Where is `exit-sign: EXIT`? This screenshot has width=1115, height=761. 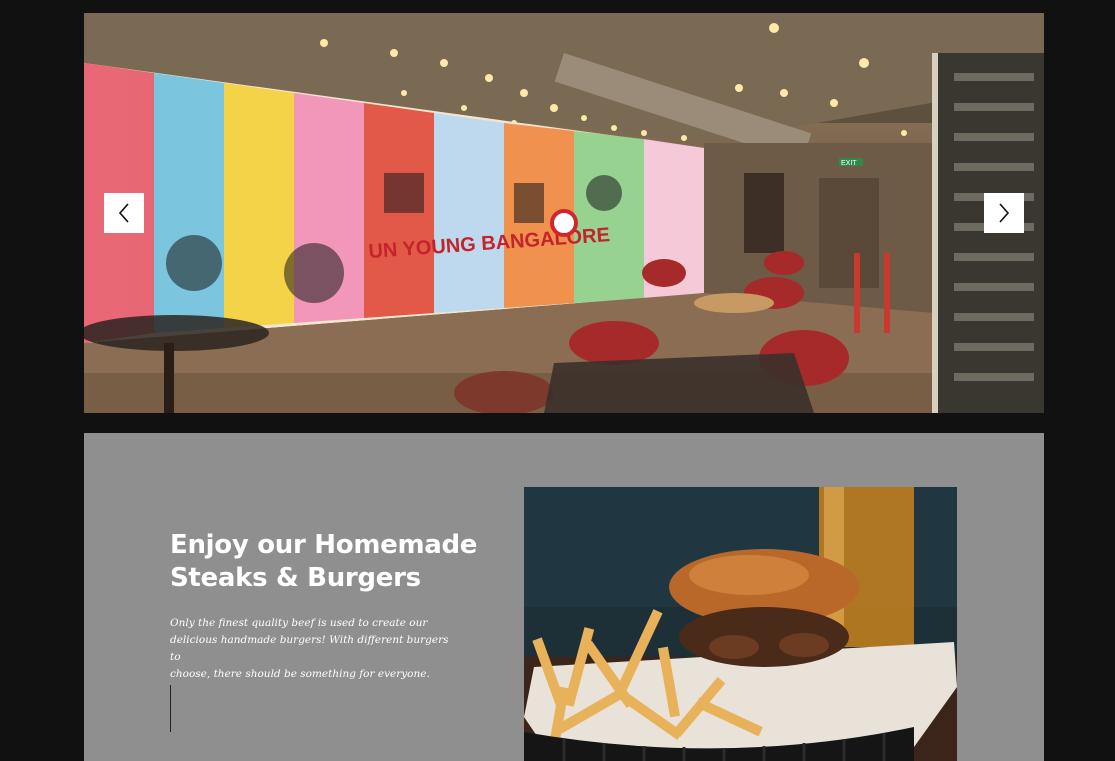 exit-sign: EXIT is located at coordinates (849, 163).